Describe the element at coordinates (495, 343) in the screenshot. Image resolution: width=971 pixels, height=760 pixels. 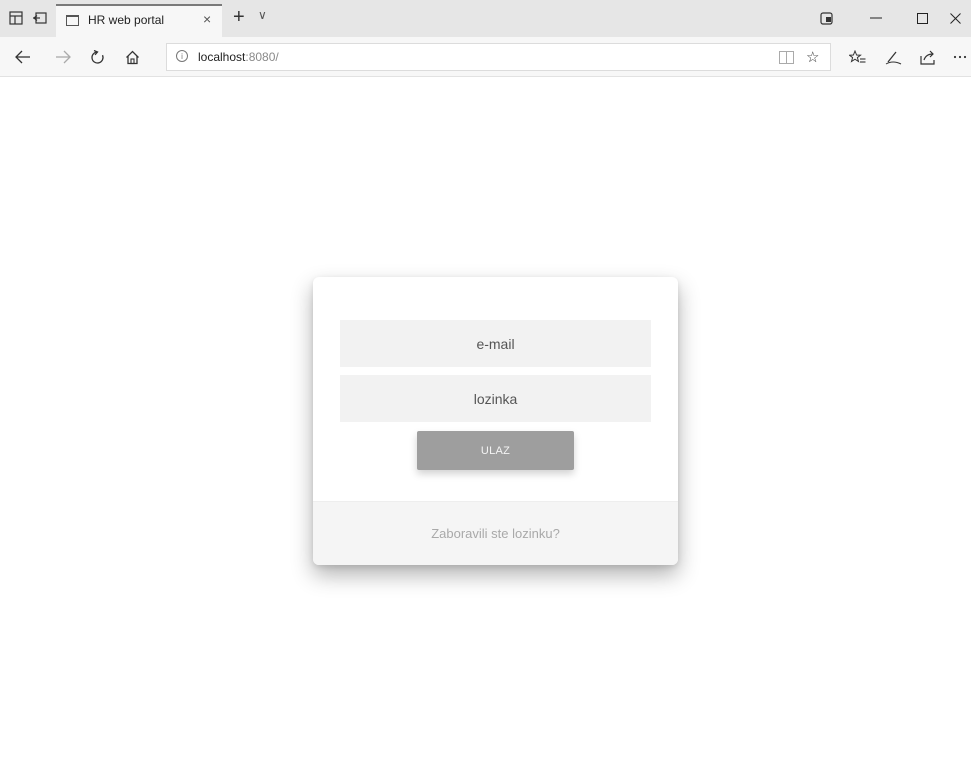
I see `email-field` at that location.